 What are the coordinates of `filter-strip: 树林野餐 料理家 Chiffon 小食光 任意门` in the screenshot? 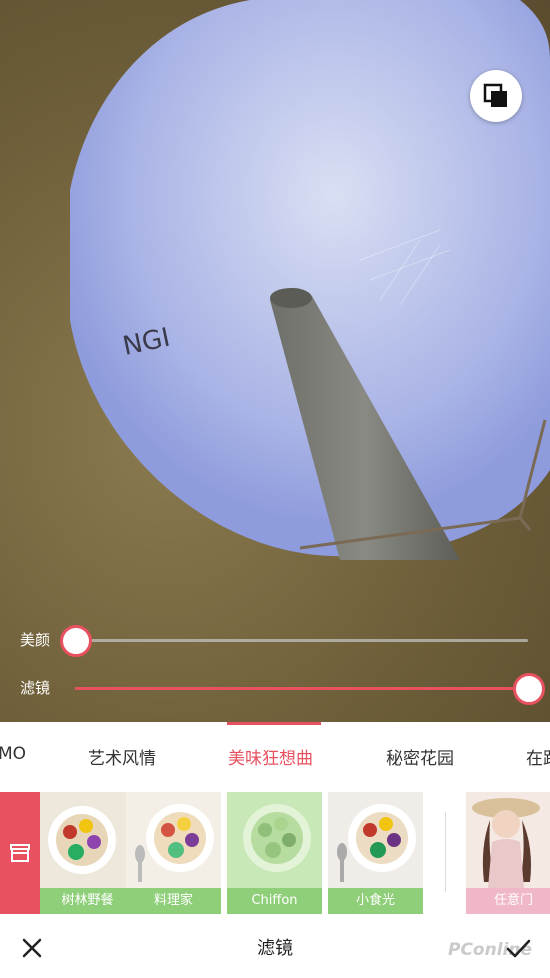 It's located at (275, 853).